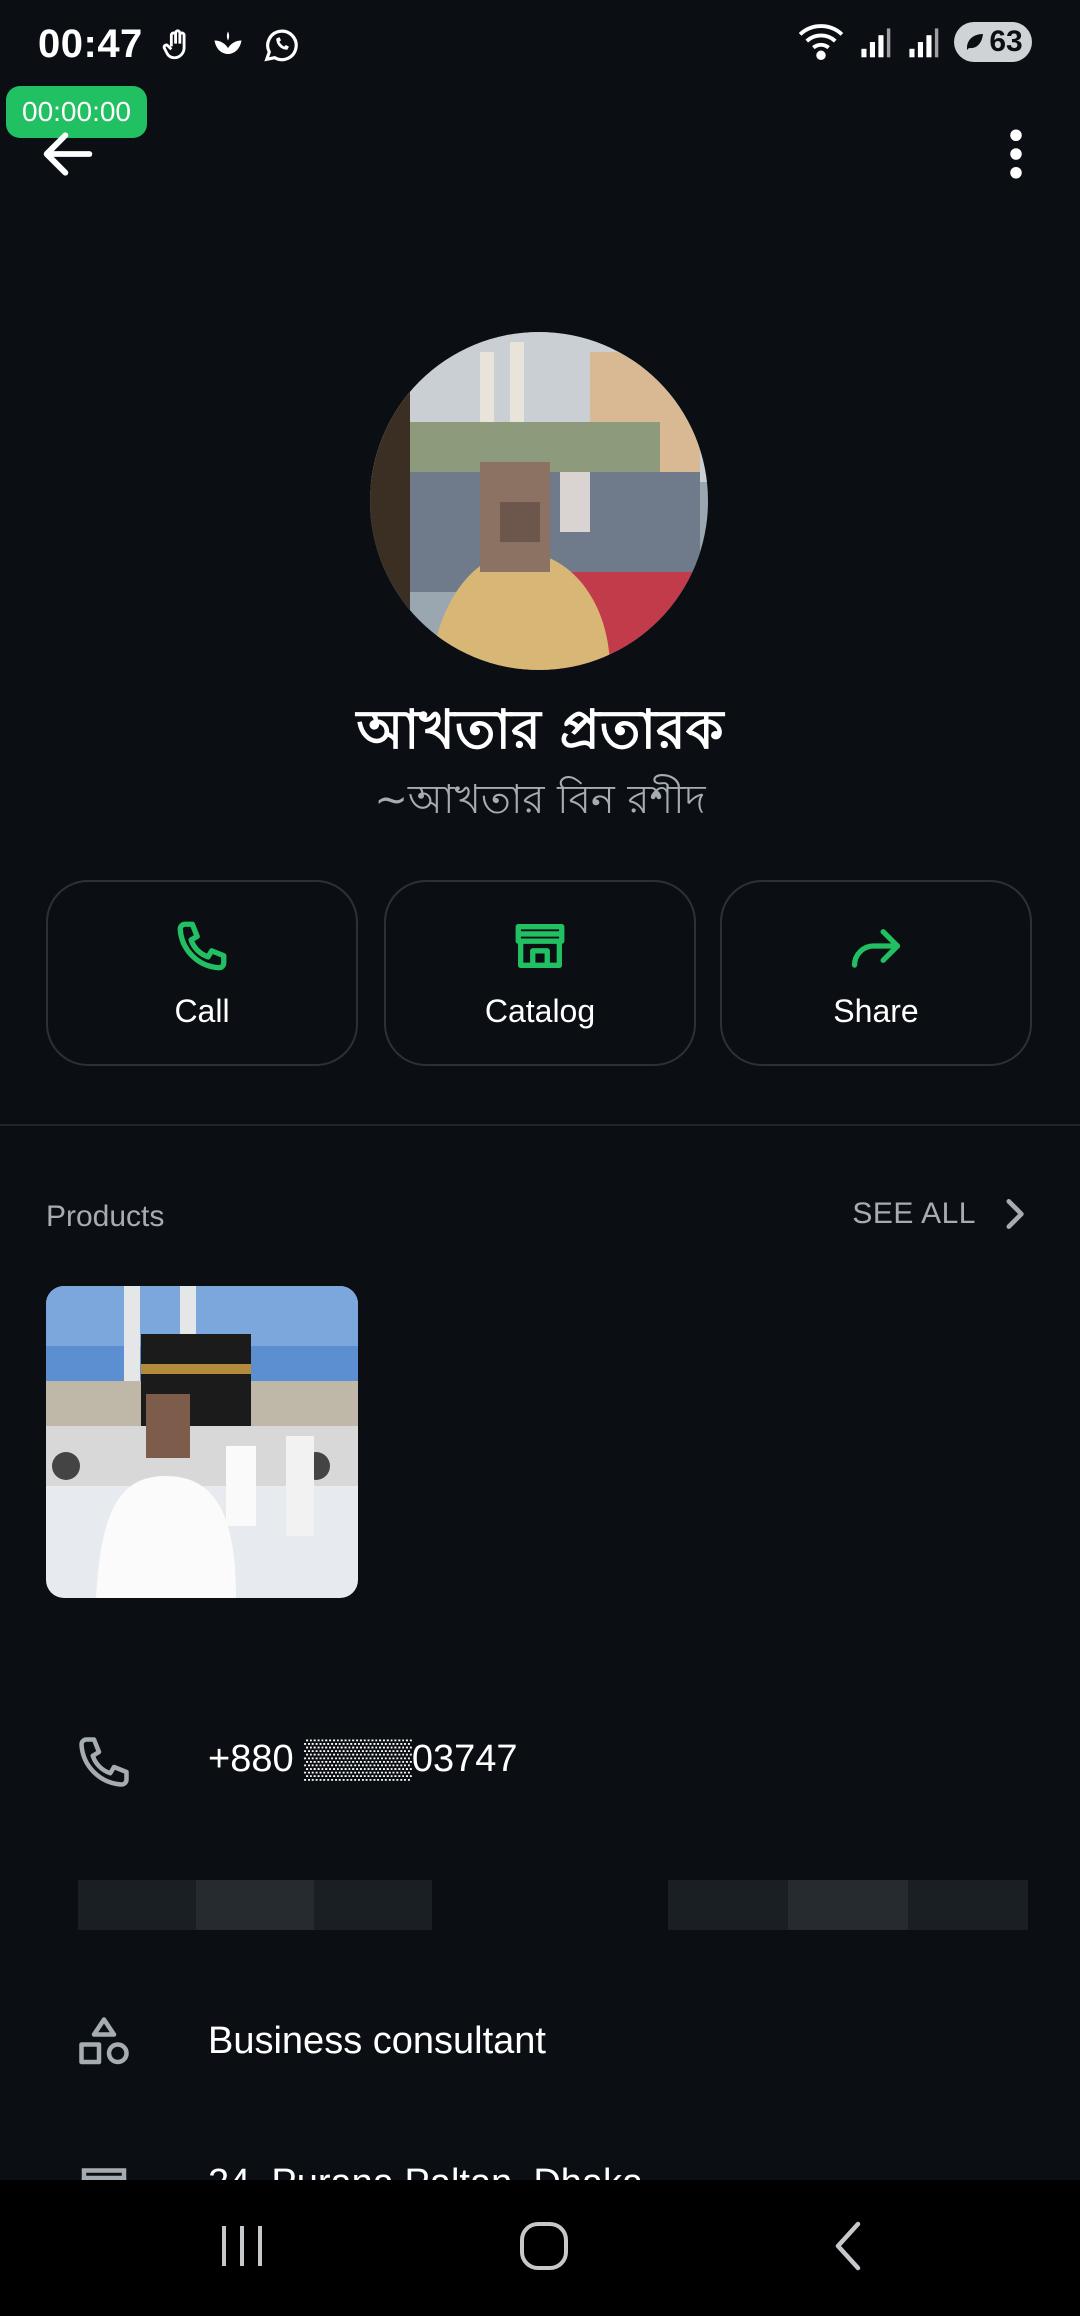 Image resolution: width=1080 pixels, height=2316 pixels. Describe the element at coordinates (975, 42) in the screenshot. I see `battery-saver-icon` at that location.